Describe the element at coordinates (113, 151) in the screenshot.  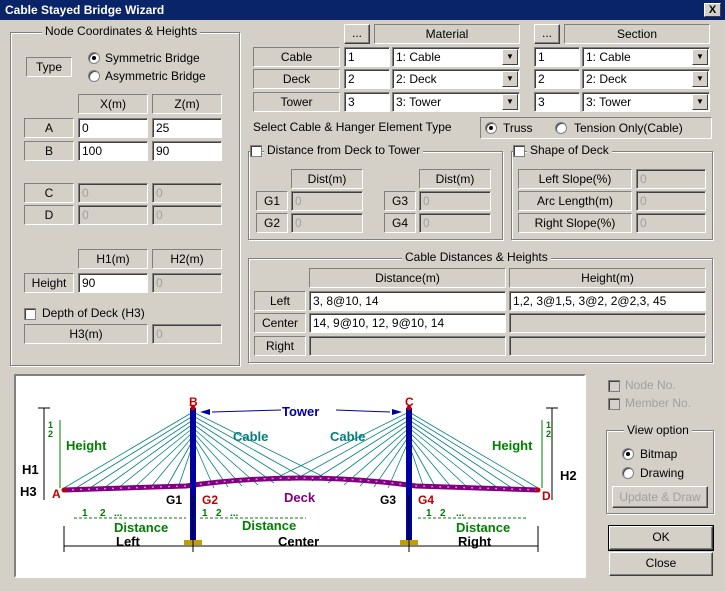
I see `node-b-x-input: 100` at that location.